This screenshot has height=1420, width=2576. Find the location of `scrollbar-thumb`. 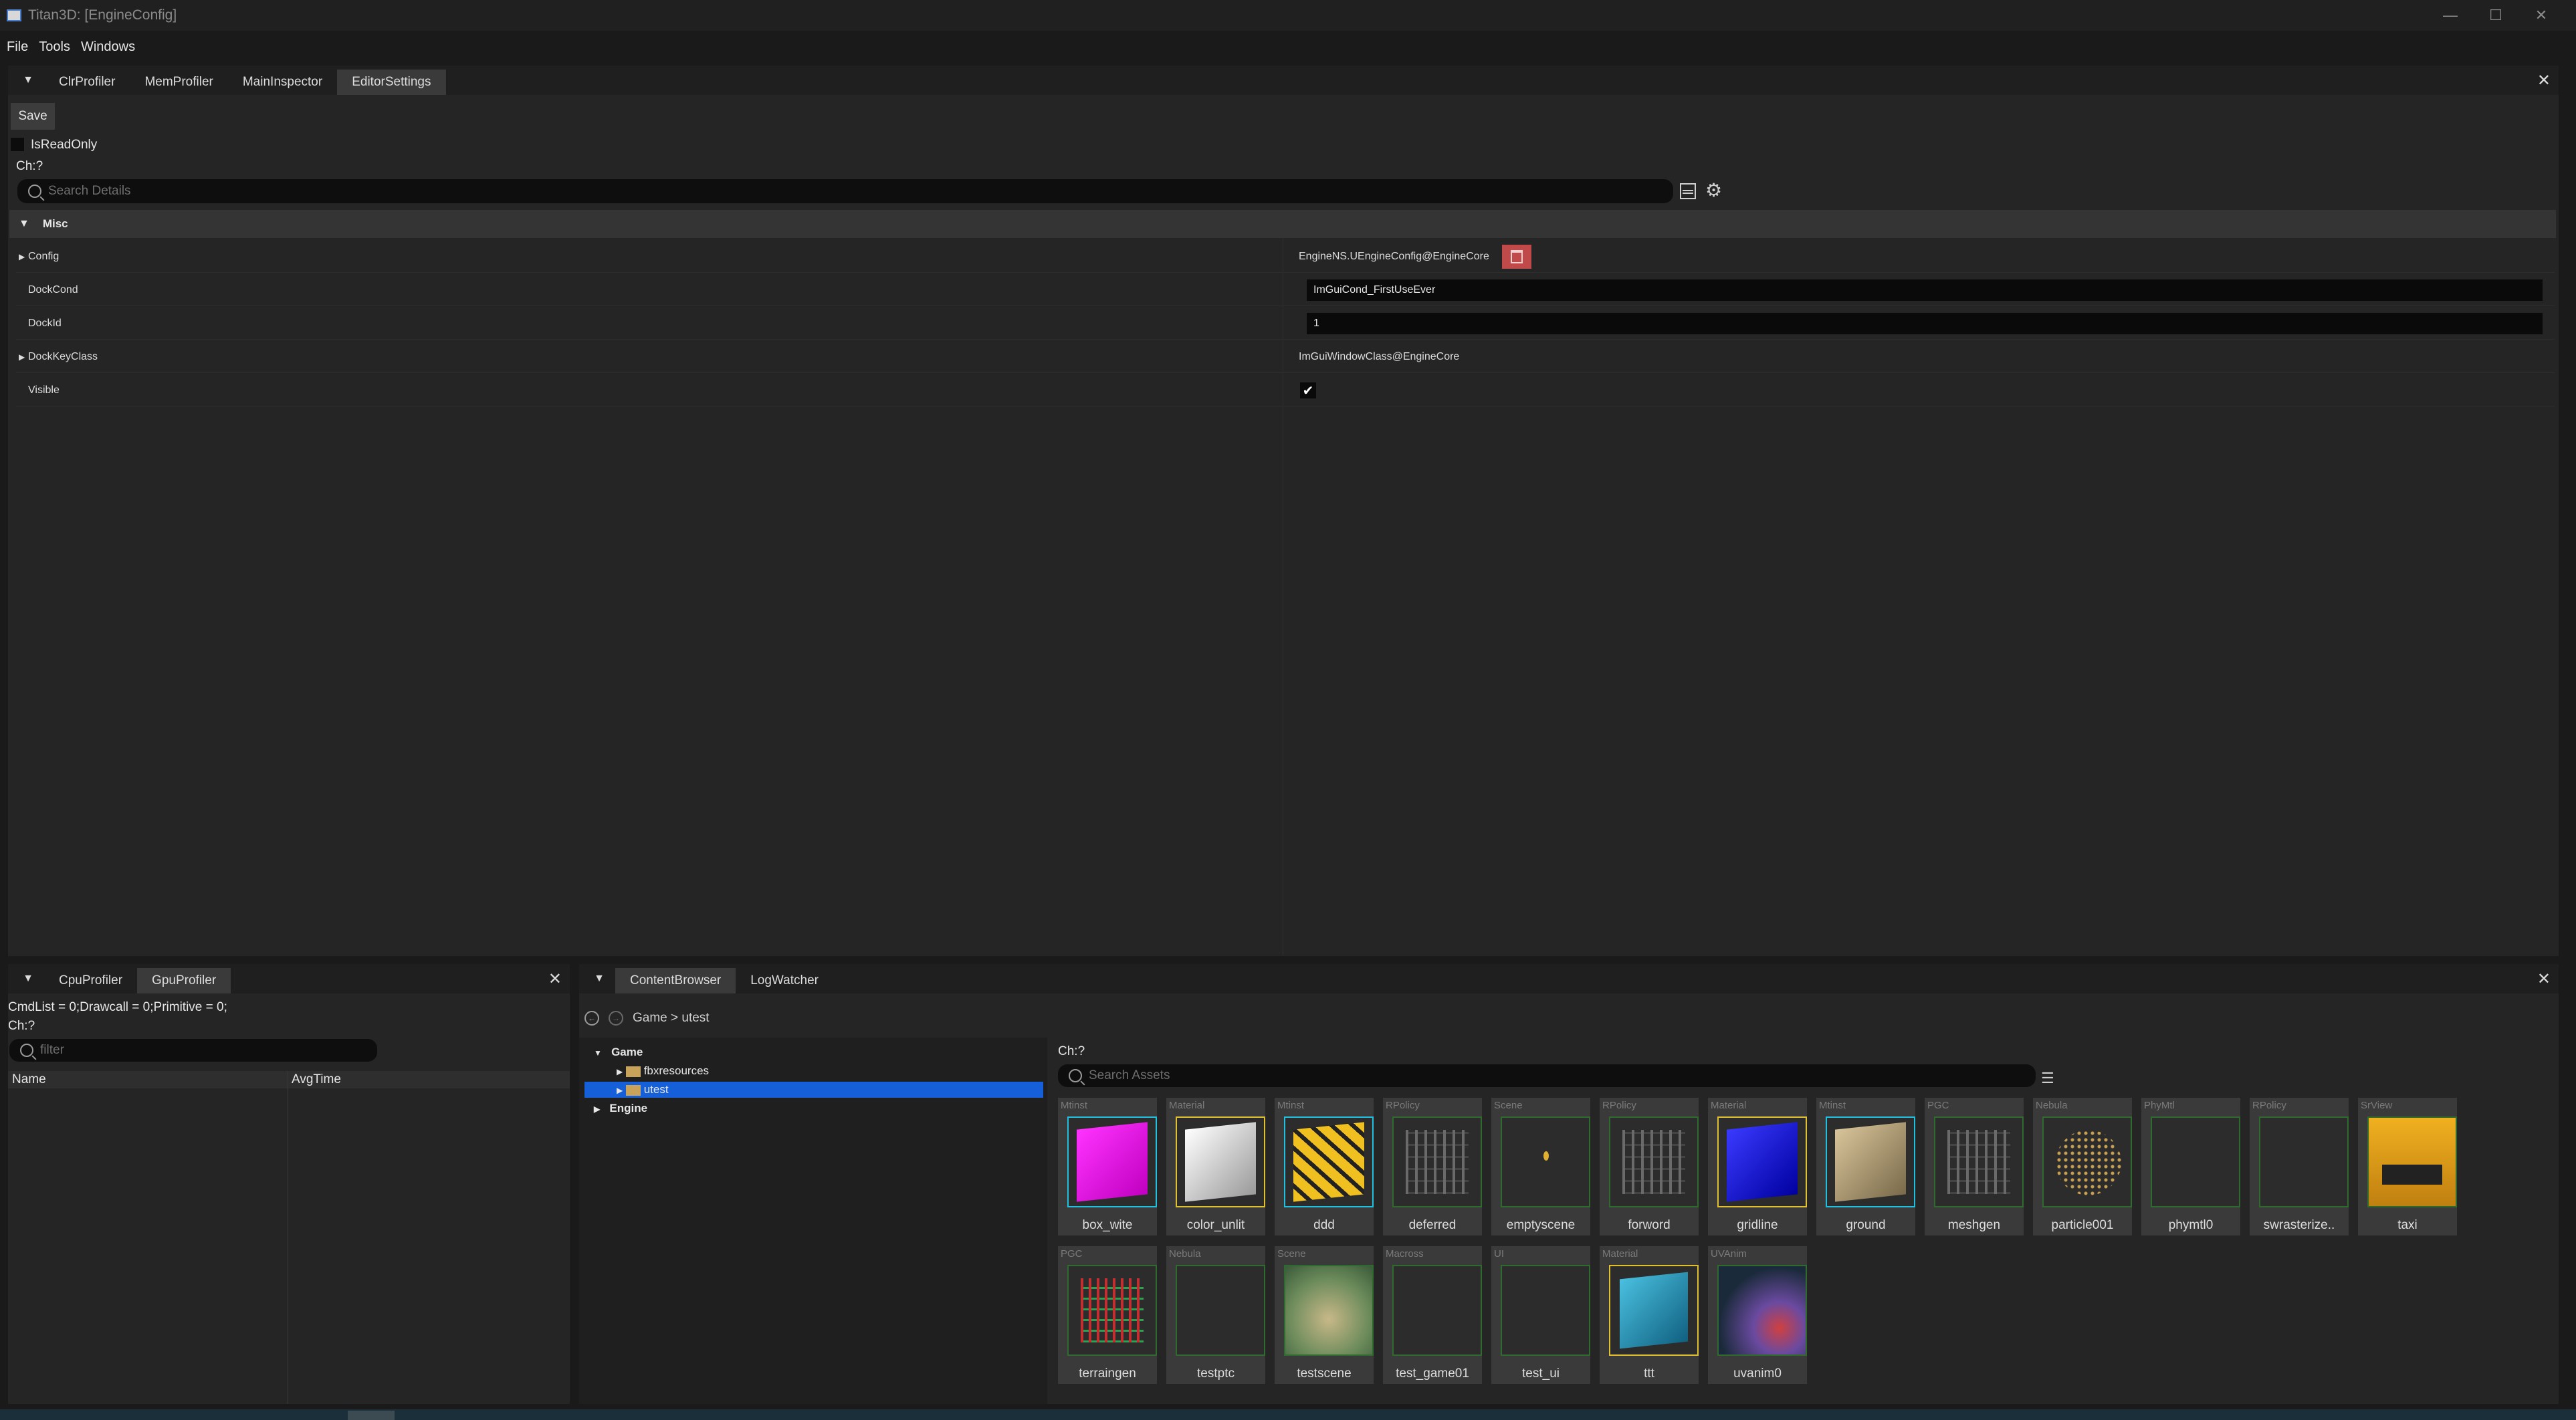

scrollbar-thumb is located at coordinates (371, 1415).